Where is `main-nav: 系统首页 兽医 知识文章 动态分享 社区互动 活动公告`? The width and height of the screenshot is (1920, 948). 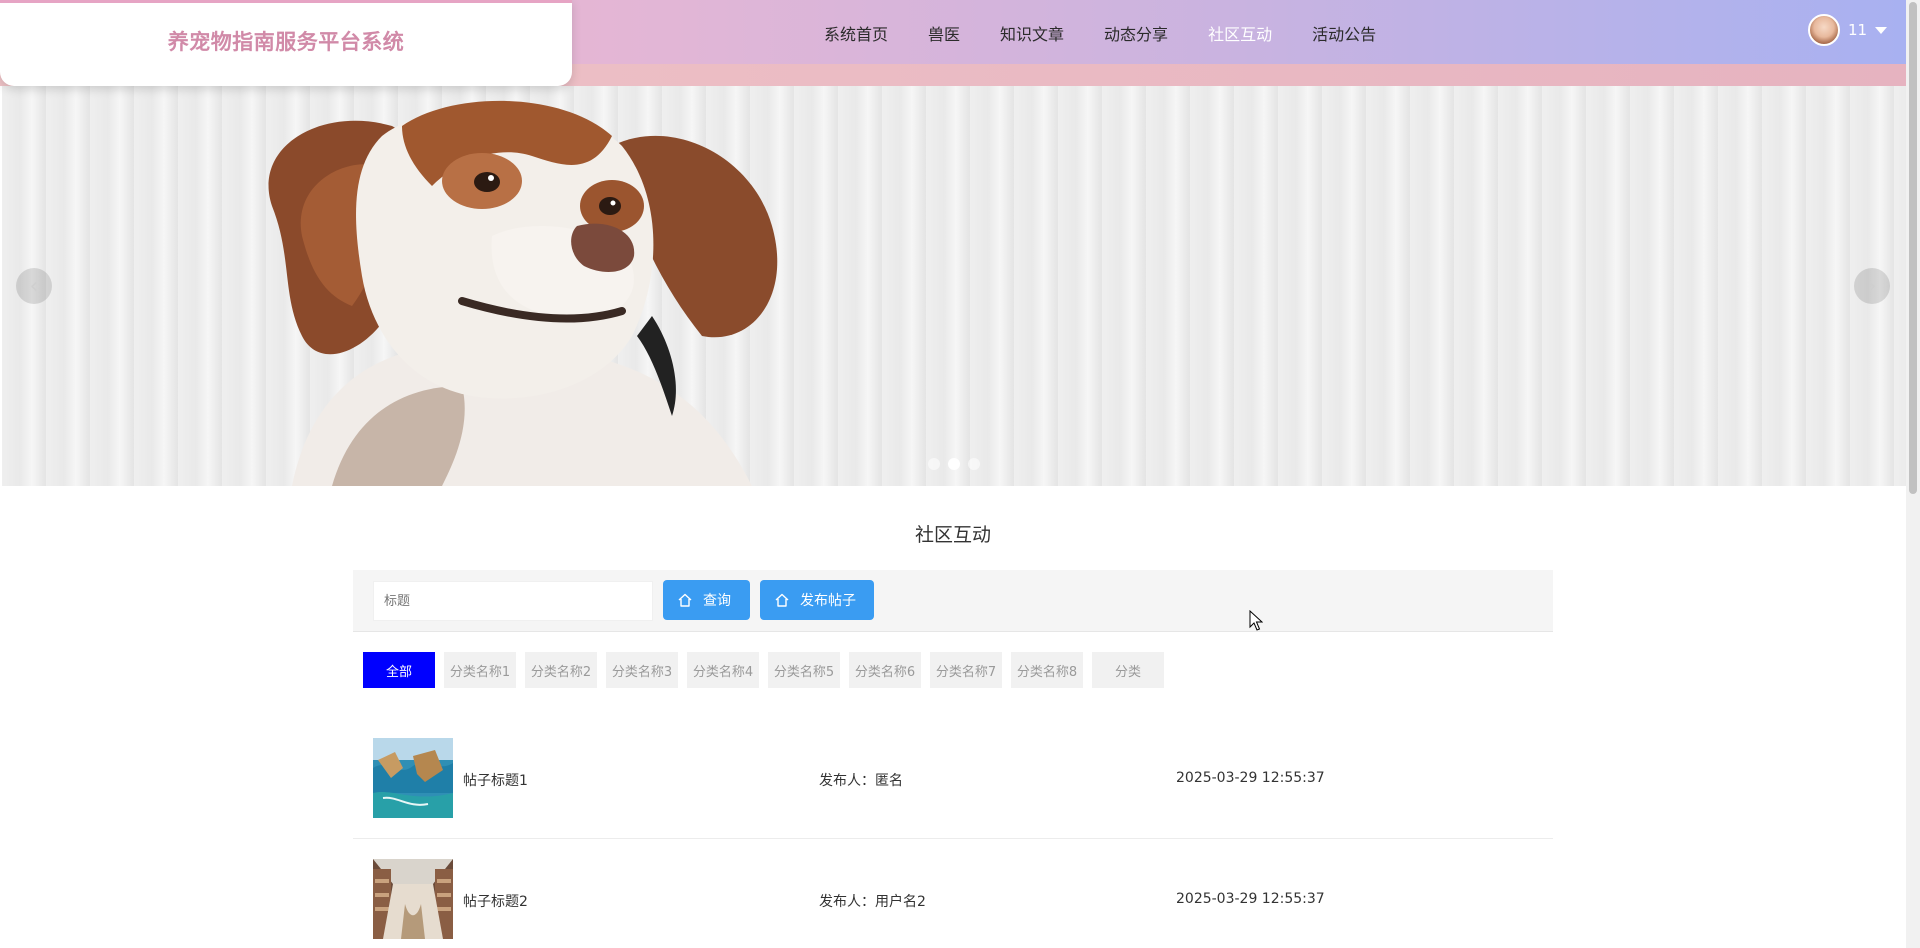
main-nav: 系统首页 兽医 知识文章 动态分享 社区互动 活动公告 is located at coordinates (1100, 33).